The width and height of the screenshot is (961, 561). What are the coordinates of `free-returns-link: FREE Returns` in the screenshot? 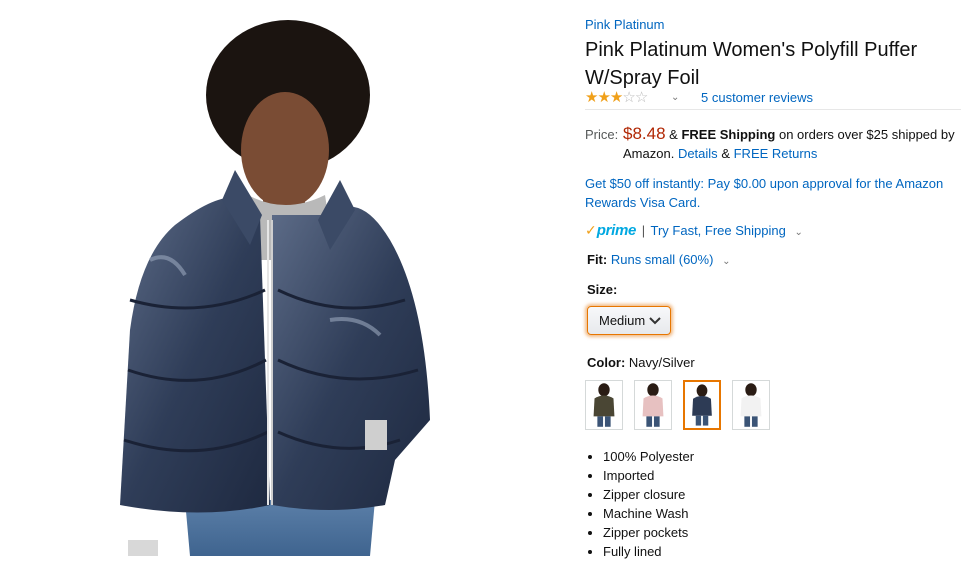 It's located at (776, 153).